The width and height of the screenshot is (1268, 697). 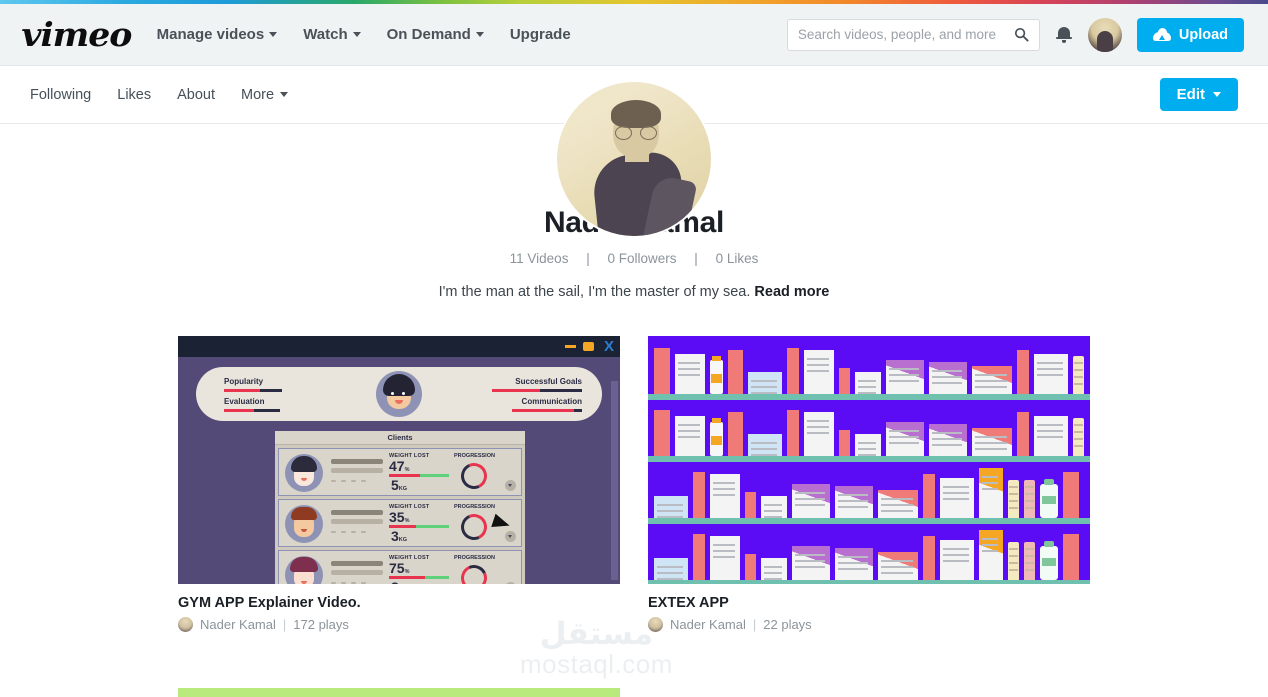 I want to click on video-title: GYM APP Explainer Video., so click(x=399, y=603).